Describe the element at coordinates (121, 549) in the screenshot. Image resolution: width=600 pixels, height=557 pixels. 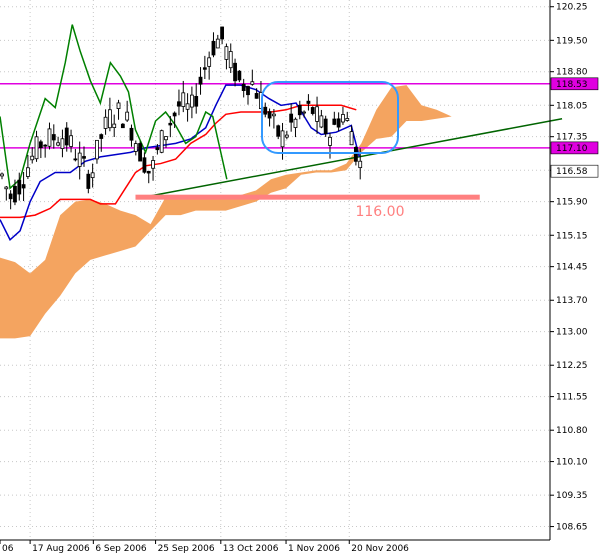
I see `x-tick-label: 6 Sep 2006` at that location.